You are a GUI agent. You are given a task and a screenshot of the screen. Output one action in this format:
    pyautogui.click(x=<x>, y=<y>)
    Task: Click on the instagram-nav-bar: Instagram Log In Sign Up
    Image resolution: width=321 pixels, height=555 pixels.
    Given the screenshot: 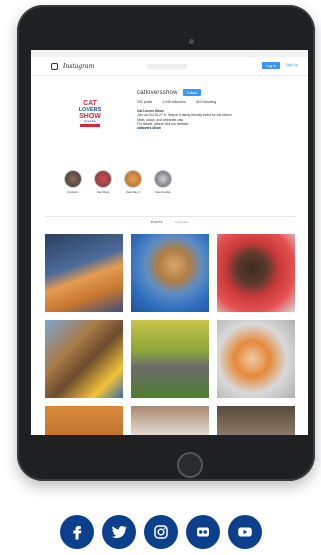 What is the action you would take?
    pyautogui.click(x=169, y=66)
    